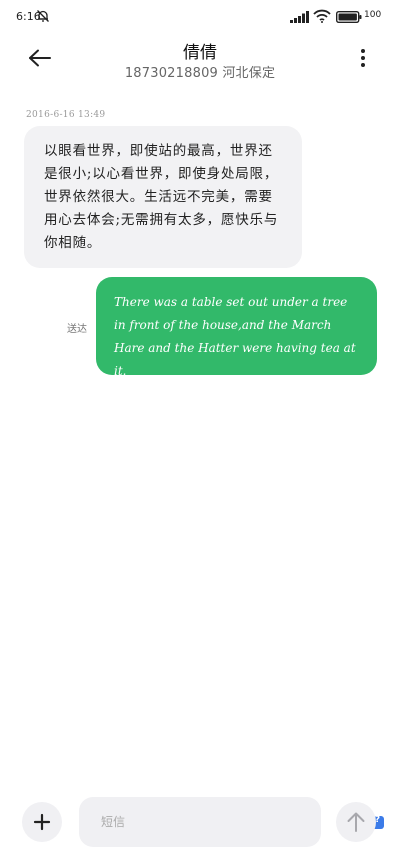 This screenshot has width=400, height=866. Describe the element at coordinates (363, 58) in the screenshot. I see `more-options-button` at that location.